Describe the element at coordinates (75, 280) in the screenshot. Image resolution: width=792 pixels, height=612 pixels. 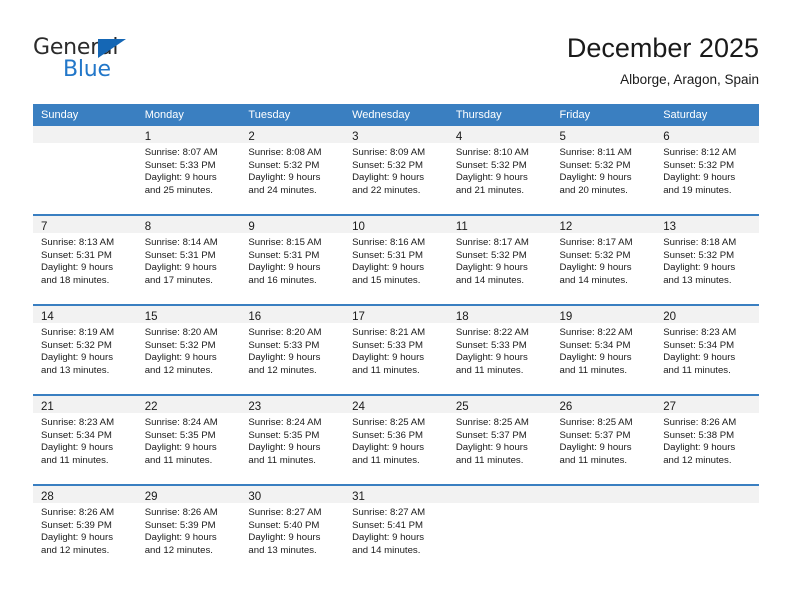
I see `daylight-text-line2: and 18 minutes.` at that location.